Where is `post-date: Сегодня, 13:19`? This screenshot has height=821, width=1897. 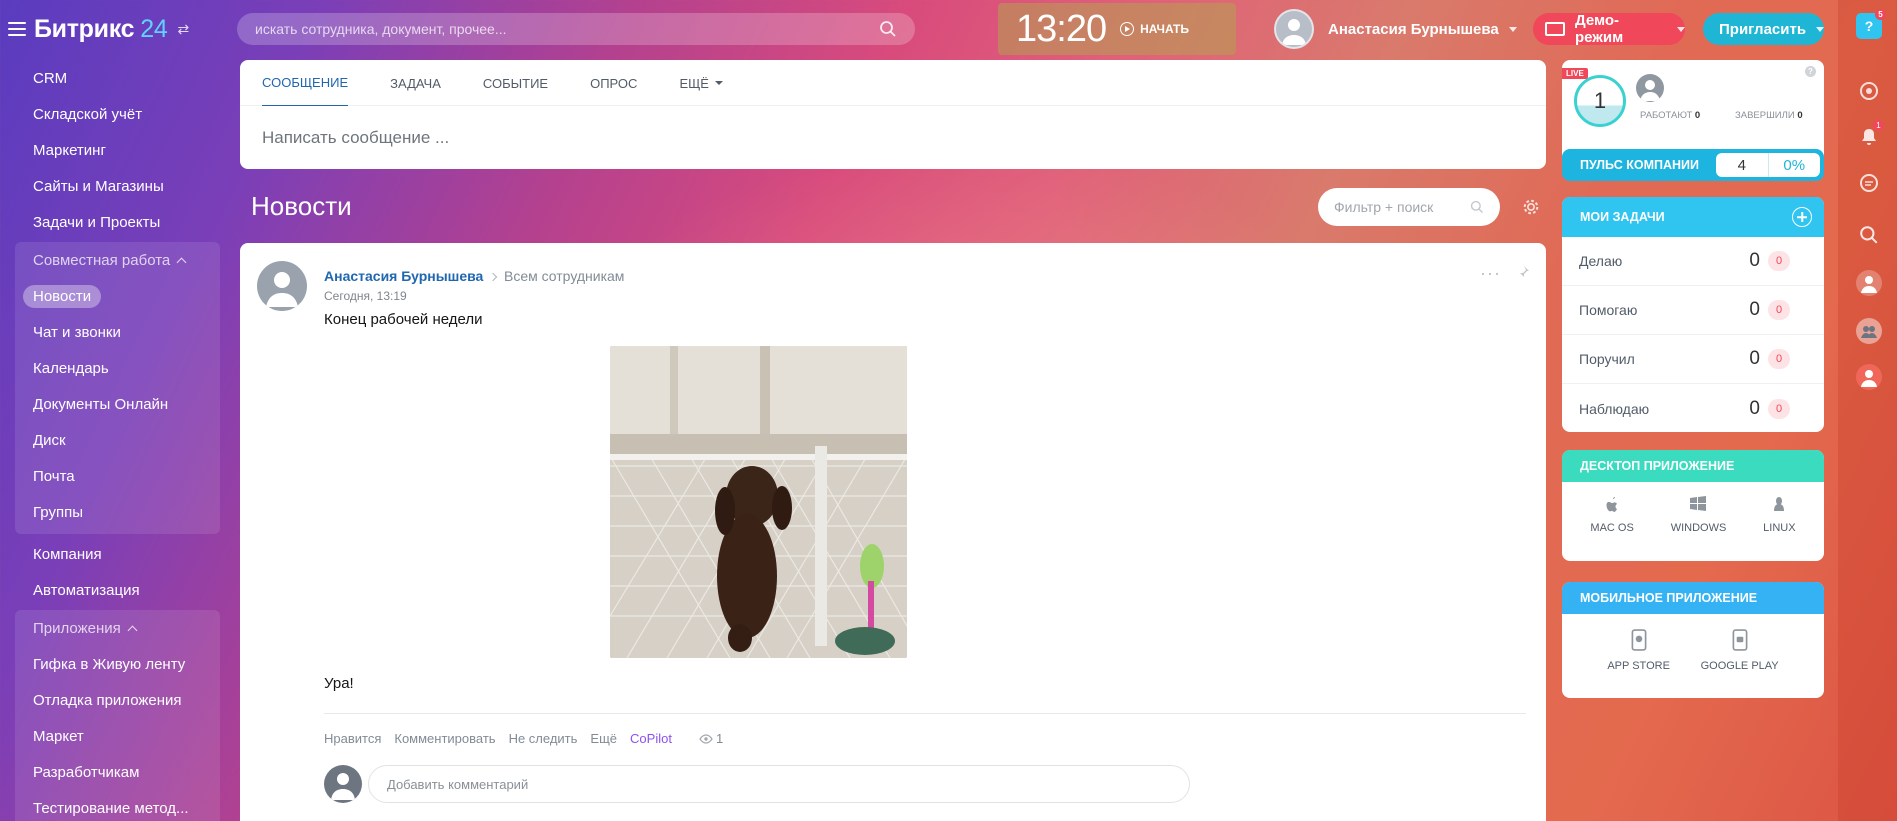 post-date: Сегодня, 13:19 is located at coordinates (365, 296).